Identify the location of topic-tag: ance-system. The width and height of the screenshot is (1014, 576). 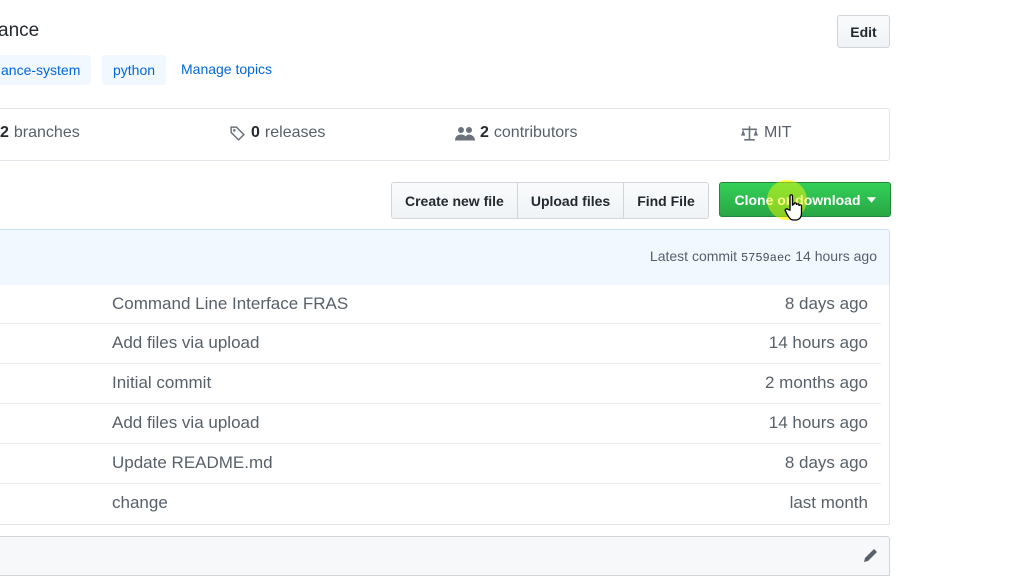
(46, 70).